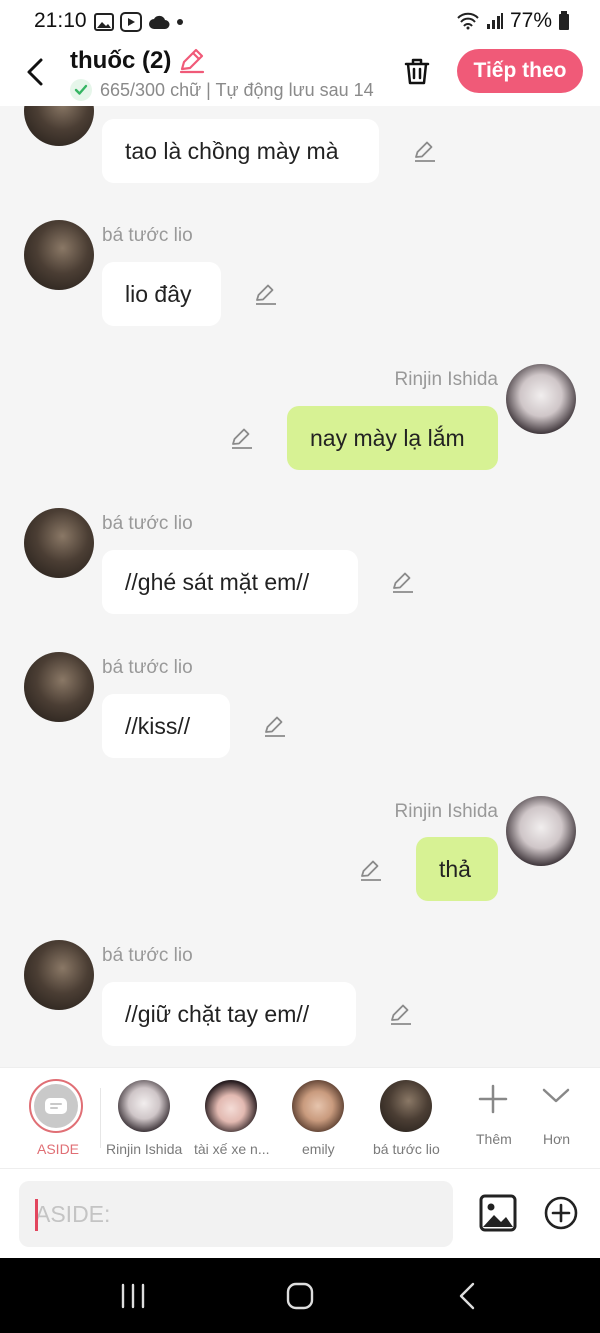 This screenshot has height=1333, width=600. Describe the element at coordinates (318, 1149) in the screenshot. I see `character-name: emily` at that location.